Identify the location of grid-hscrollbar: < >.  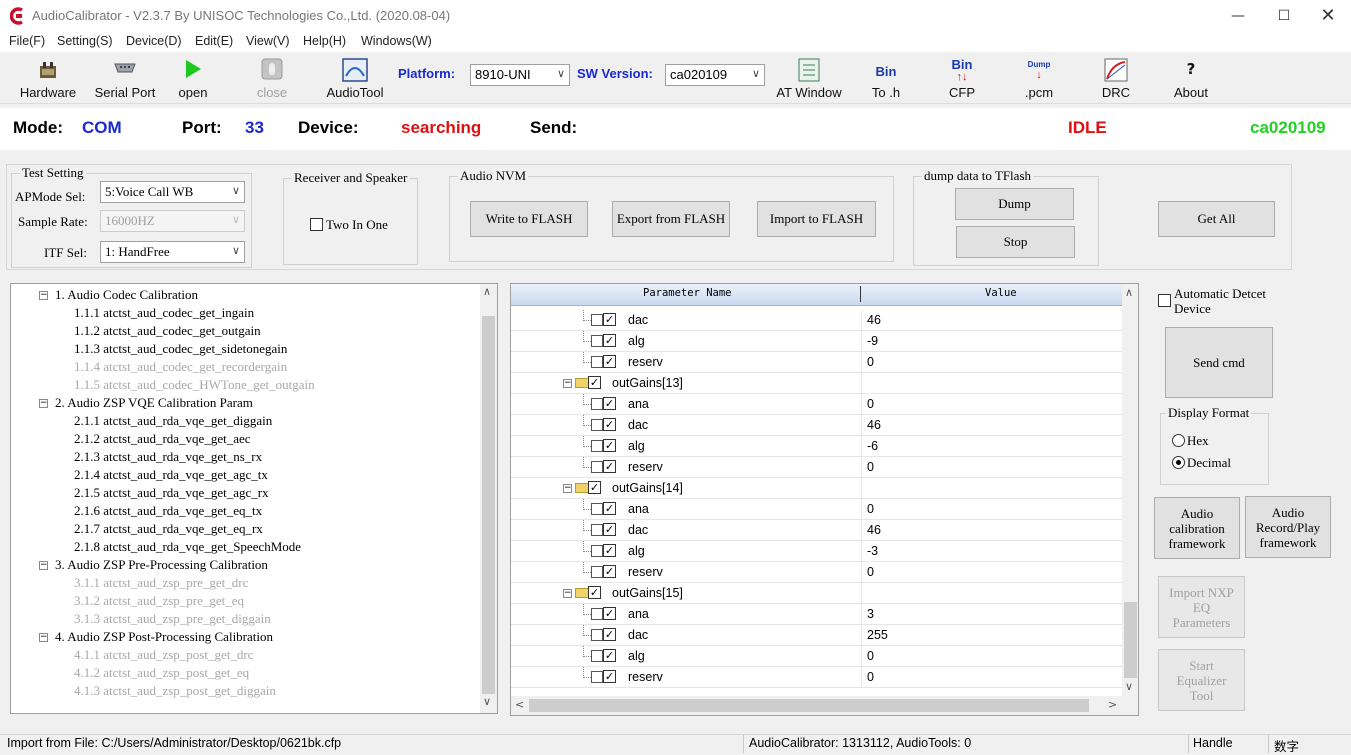
(824, 705).